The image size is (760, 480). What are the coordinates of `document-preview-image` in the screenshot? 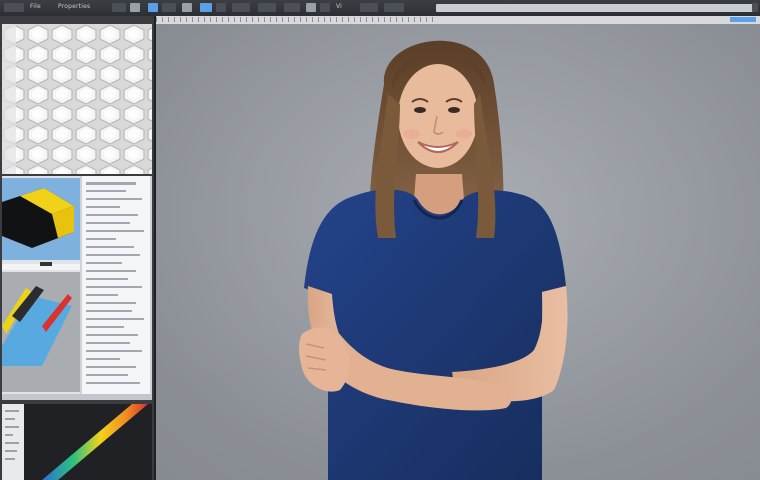 It's located at (77, 288).